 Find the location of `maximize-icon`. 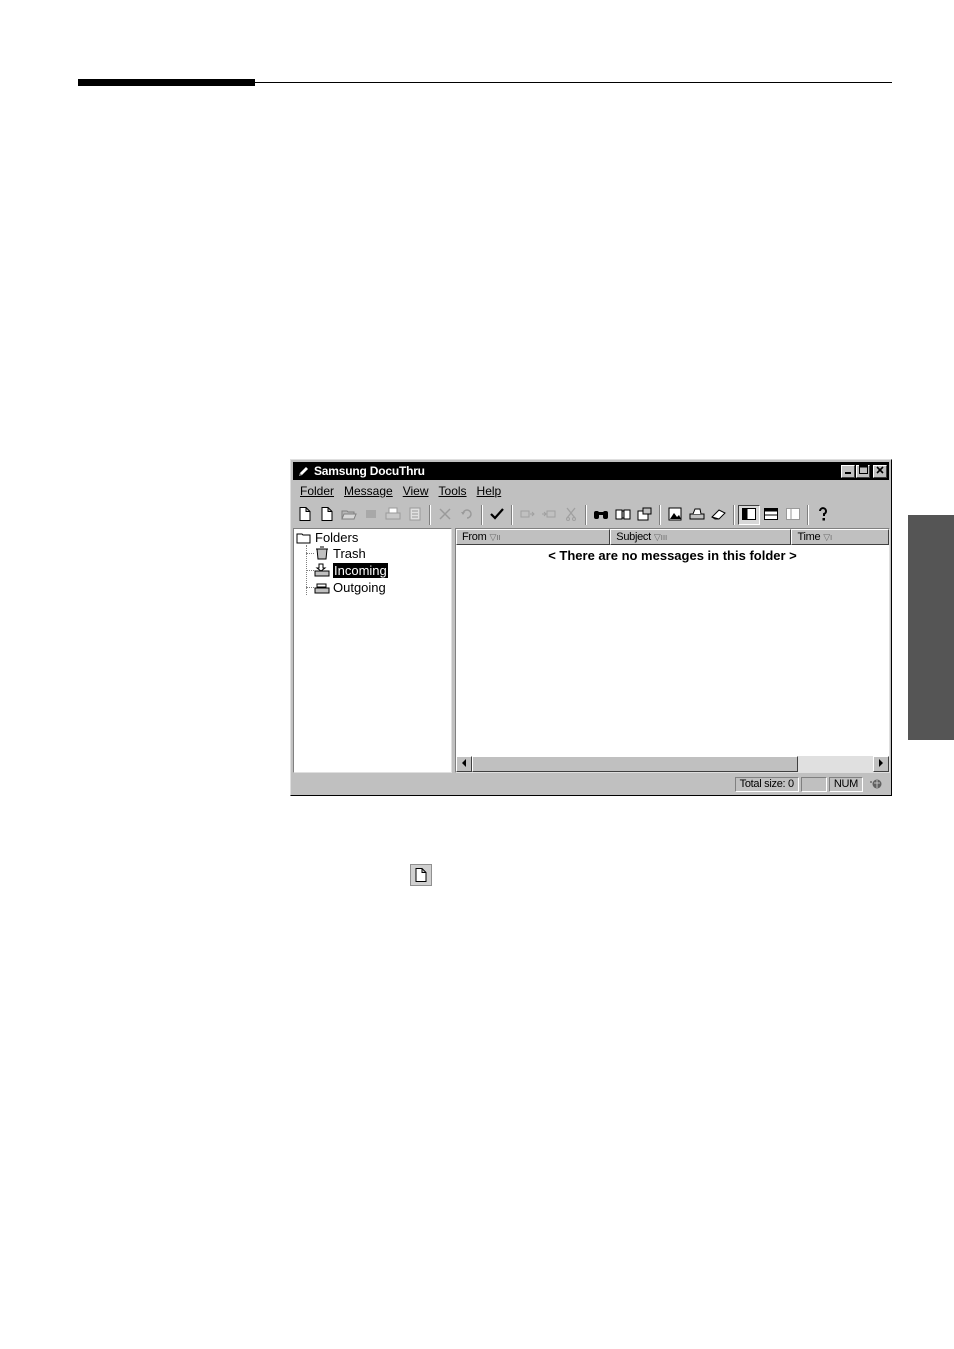

maximize-icon is located at coordinates (863, 471).